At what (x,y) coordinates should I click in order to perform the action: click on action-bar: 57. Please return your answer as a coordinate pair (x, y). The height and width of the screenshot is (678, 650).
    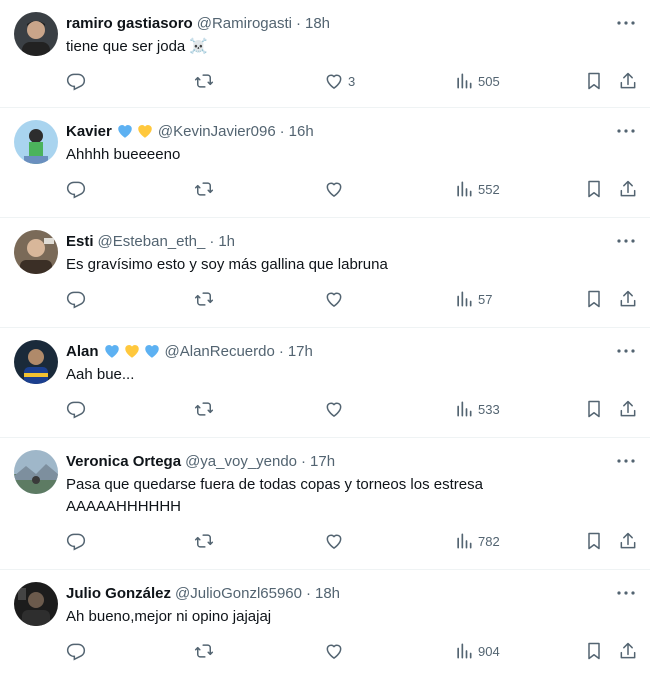
    Looking at the image, I should click on (351, 301).